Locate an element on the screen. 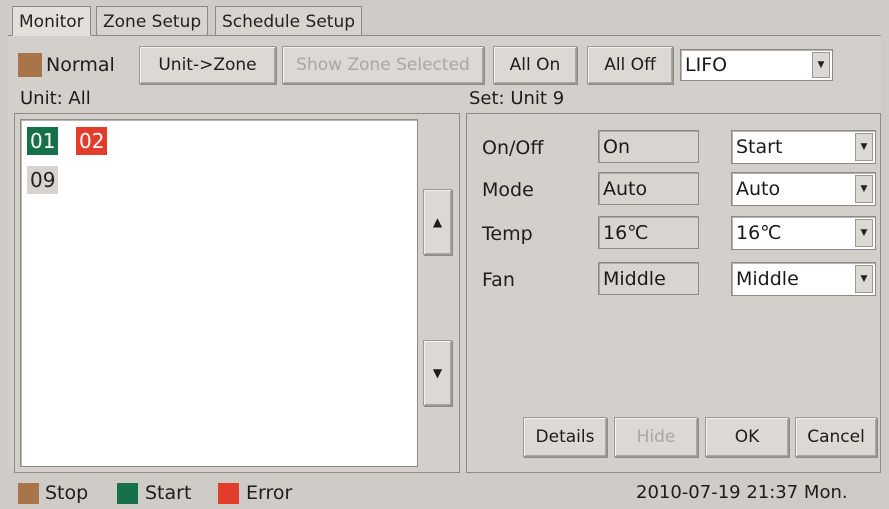  arrow-up-icon: ▲ is located at coordinates (437, 222).